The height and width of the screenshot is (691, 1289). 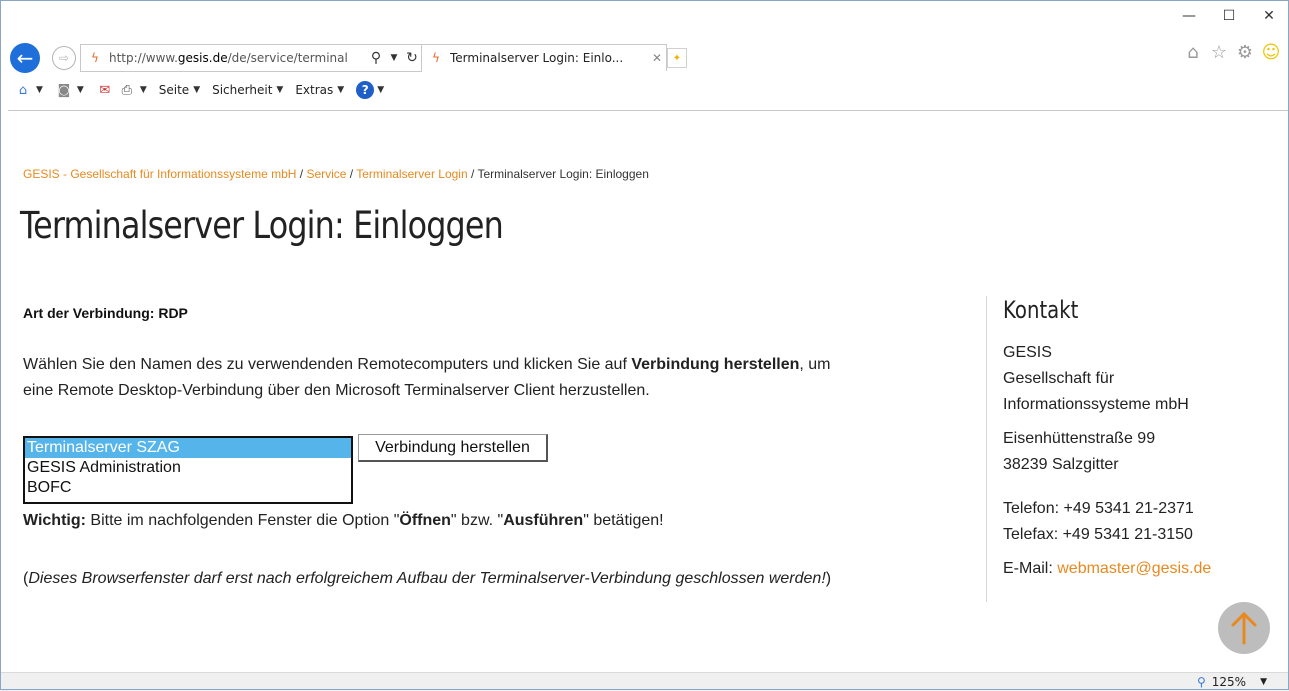 What do you see at coordinates (188, 448) in the screenshot?
I see `server-option-selected: Terminalserver SZAG` at bounding box center [188, 448].